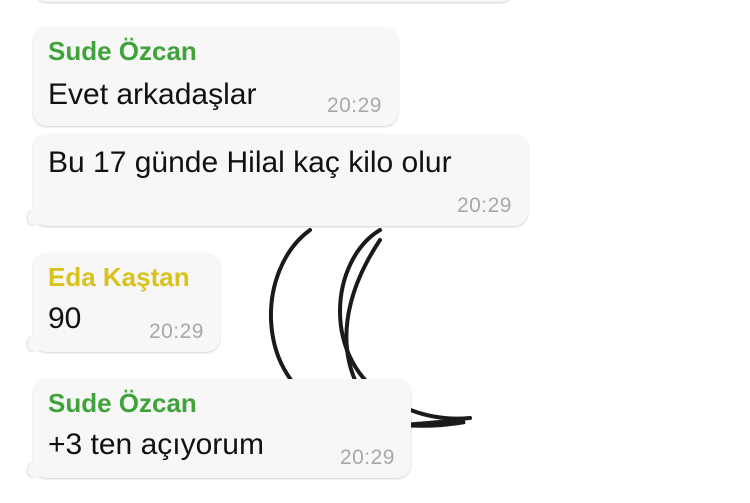  What do you see at coordinates (126, 302) in the screenshot?
I see `message-bubble: Eda Kaştan 90 20:29` at bounding box center [126, 302].